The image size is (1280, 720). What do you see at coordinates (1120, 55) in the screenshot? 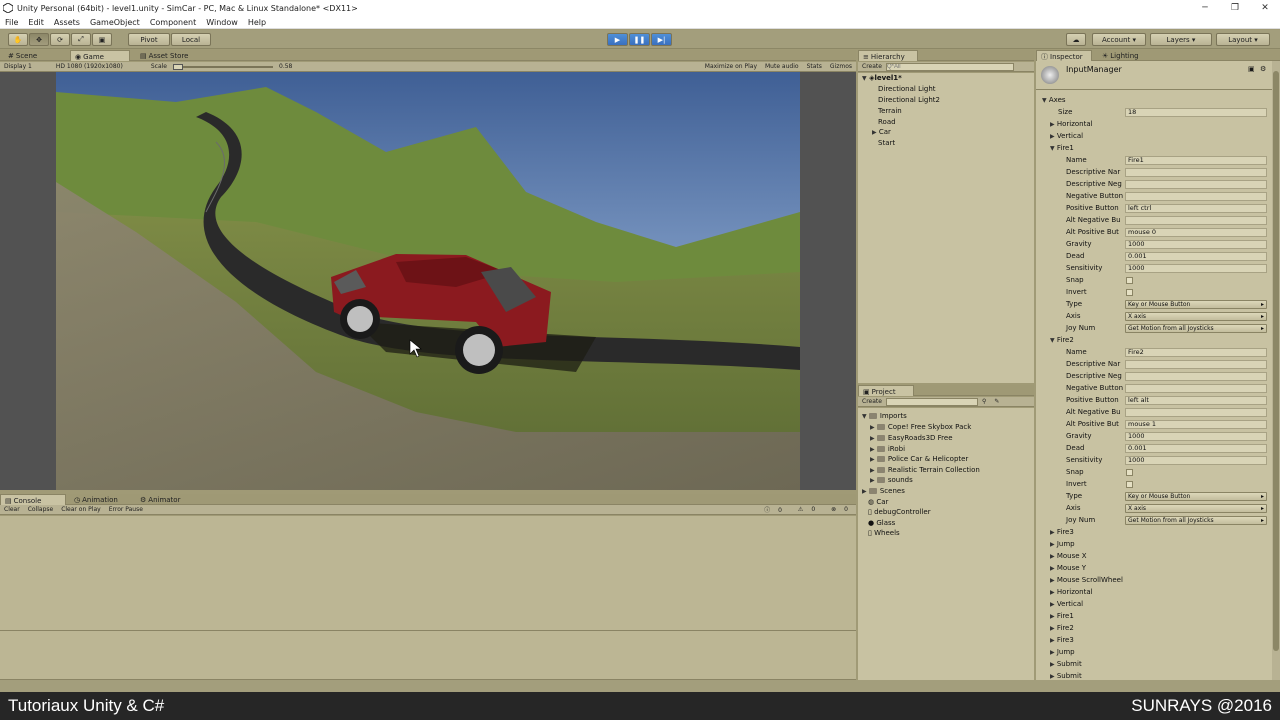
I see `tab-lighting: ☀ Lighting` at bounding box center [1120, 55].